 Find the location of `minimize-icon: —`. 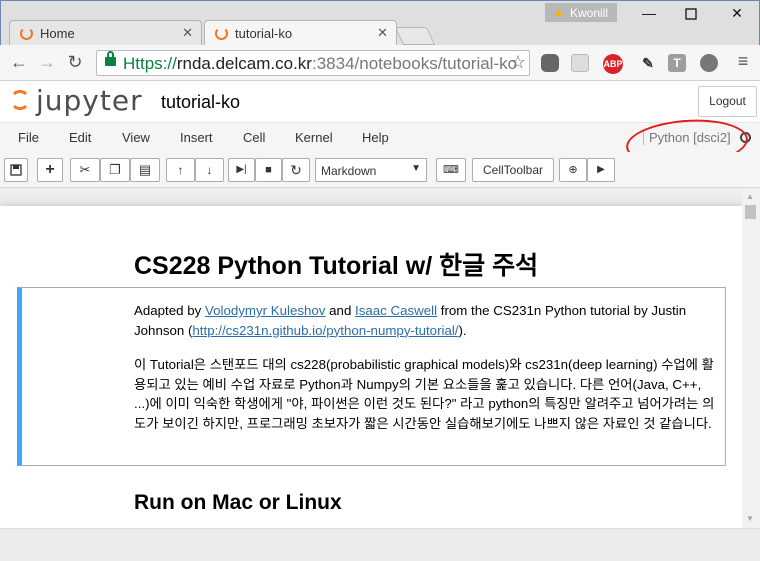

minimize-icon: — is located at coordinates (649, 13).